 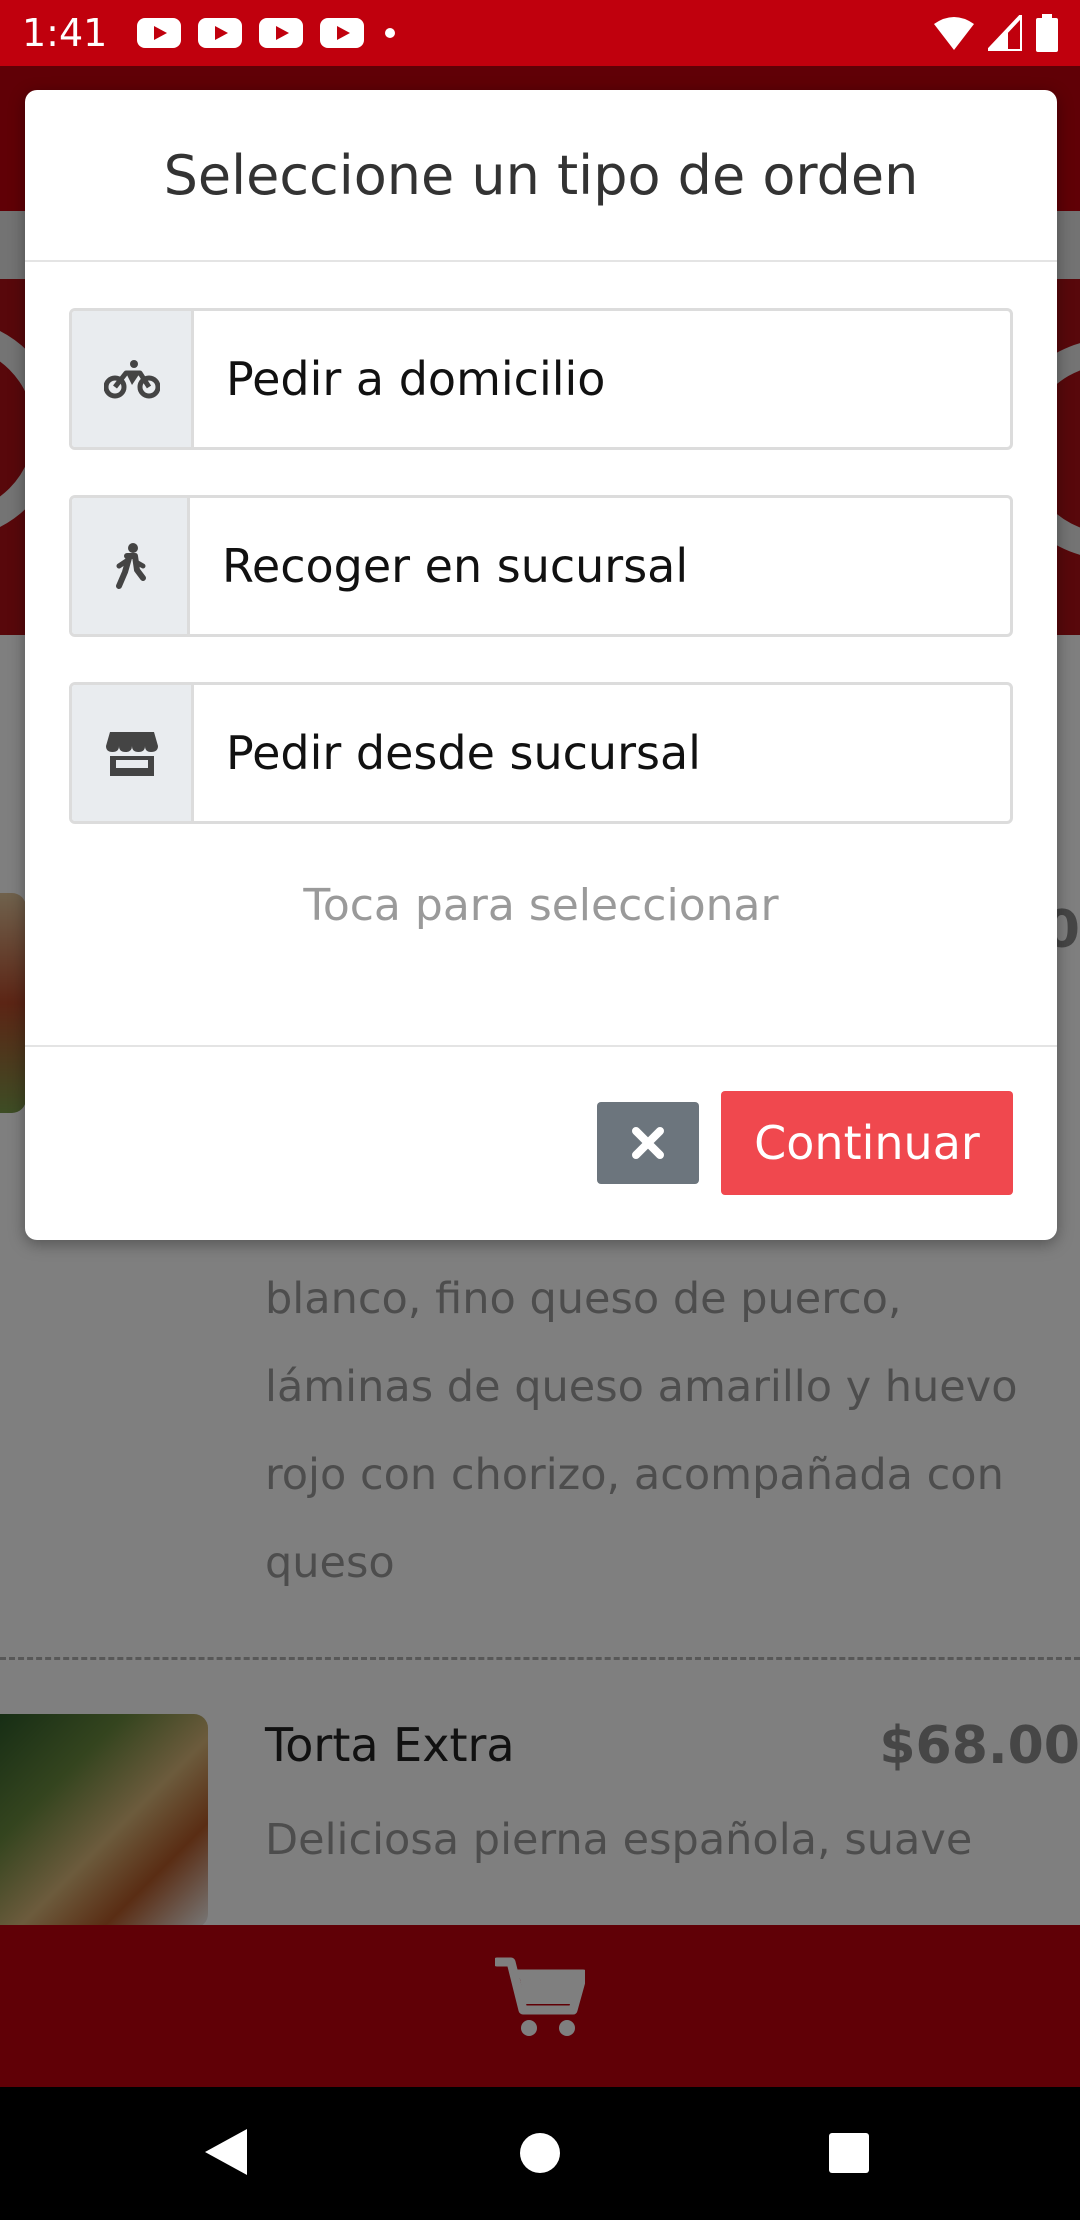 I want to click on continue-button: Continuar, so click(x=867, y=1143).